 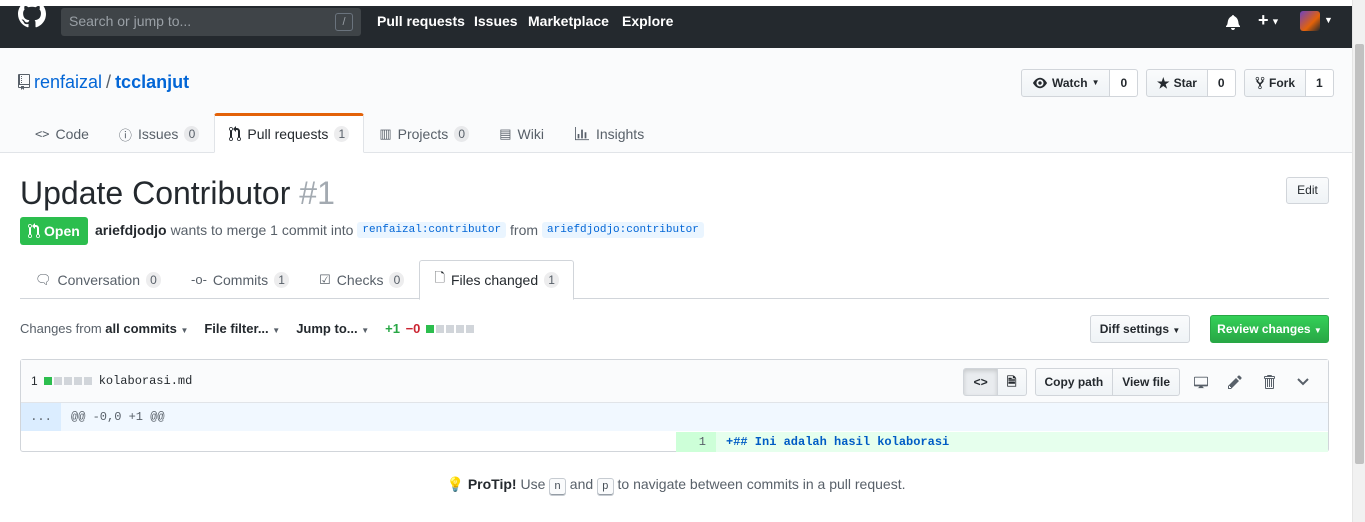 I want to click on fork-button: Fork, so click(x=1275, y=83).